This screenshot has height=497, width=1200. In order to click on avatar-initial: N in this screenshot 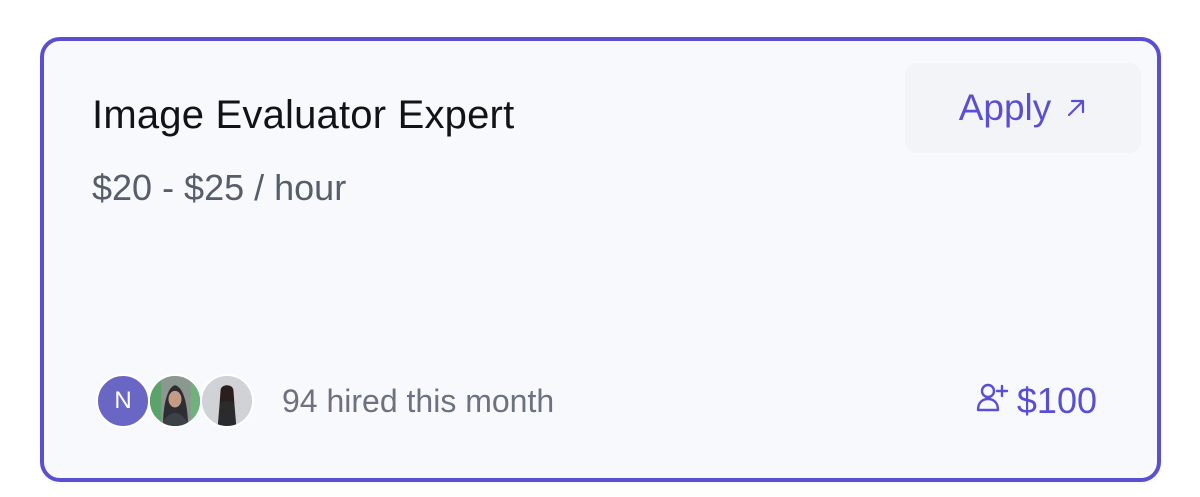, I will do `click(123, 400)`.